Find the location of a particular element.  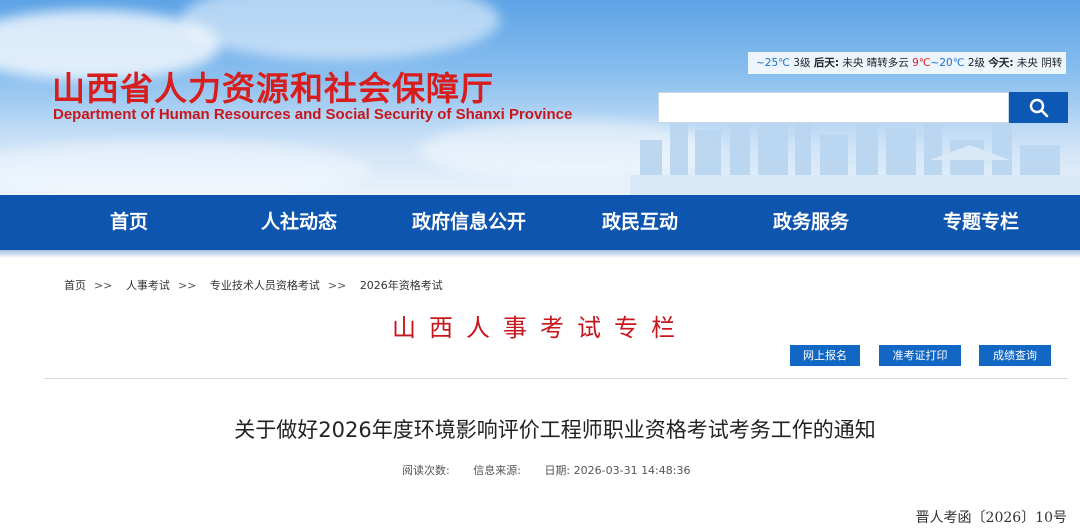

nav-item-home: 首页 is located at coordinates (129, 222).